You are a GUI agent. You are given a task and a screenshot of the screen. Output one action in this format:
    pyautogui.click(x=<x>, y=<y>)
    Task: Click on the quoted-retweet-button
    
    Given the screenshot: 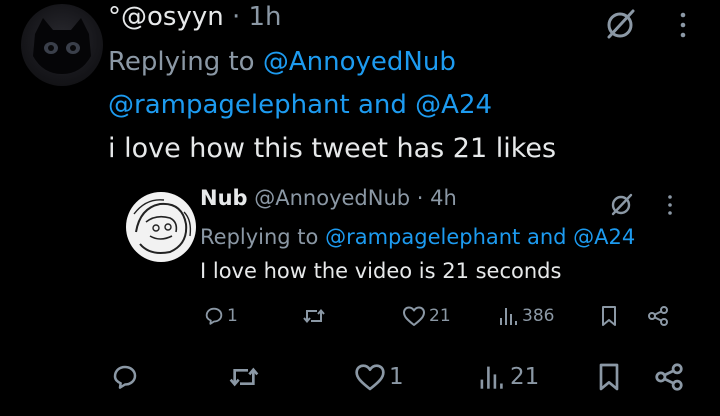 What is the action you would take?
    pyautogui.click(x=314, y=316)
    